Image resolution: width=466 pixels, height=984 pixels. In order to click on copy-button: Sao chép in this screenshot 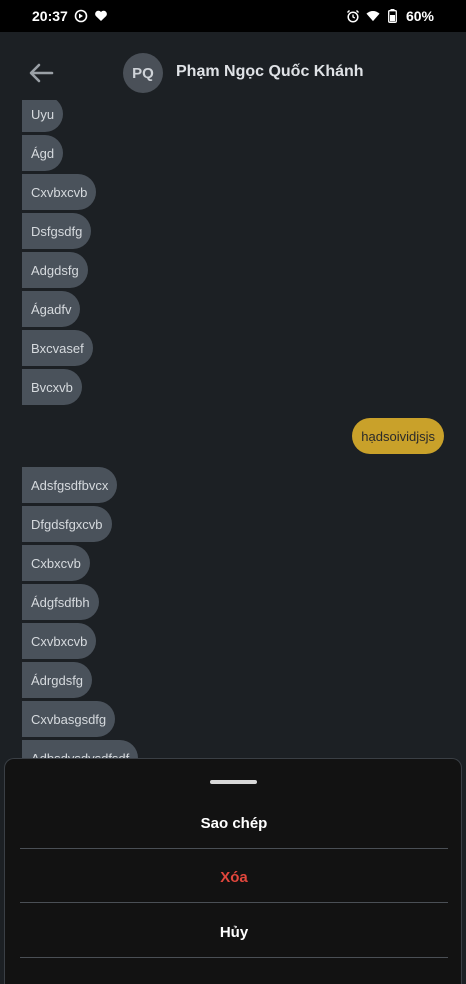, I will do `click(234, 823)`.